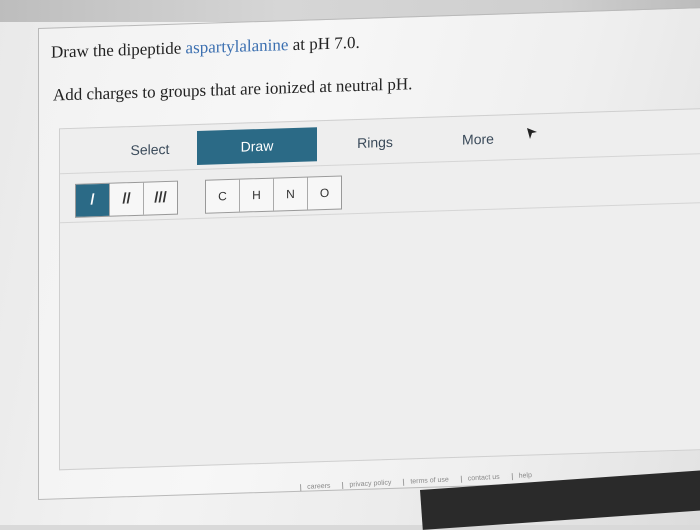 The width and height of the screenshot is (700, 530). Describe the element at coordinates (478, 139) in the screenshot. I see `tab-more: More` at that location.